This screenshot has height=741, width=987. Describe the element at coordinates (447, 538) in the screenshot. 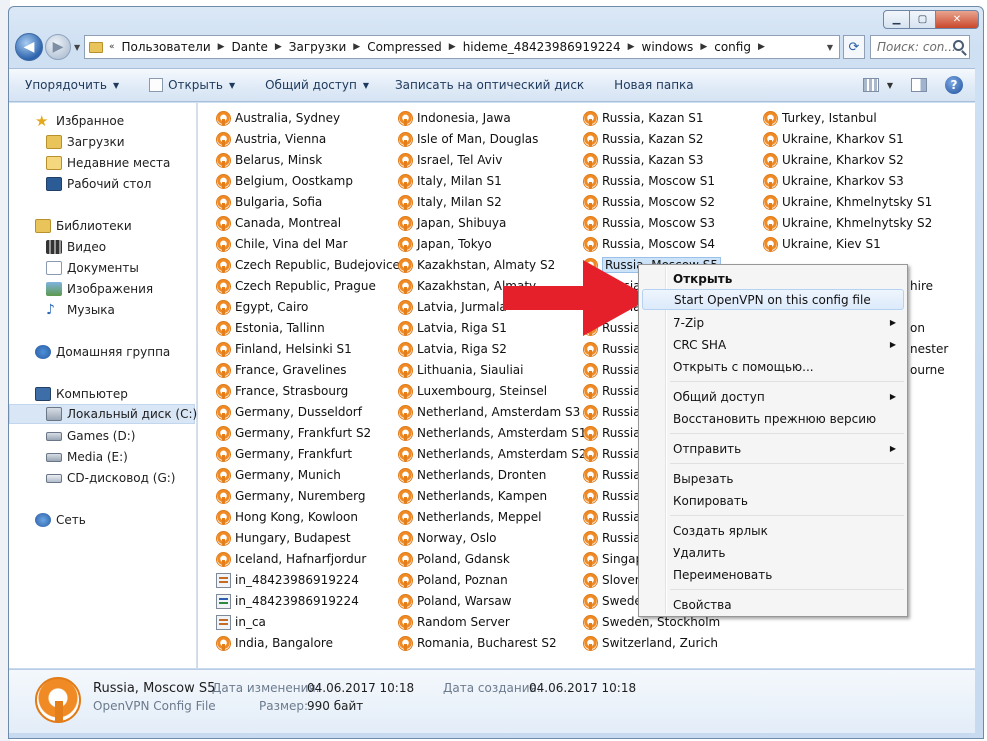

I see `file-item: Norway, Oslo` at that location.